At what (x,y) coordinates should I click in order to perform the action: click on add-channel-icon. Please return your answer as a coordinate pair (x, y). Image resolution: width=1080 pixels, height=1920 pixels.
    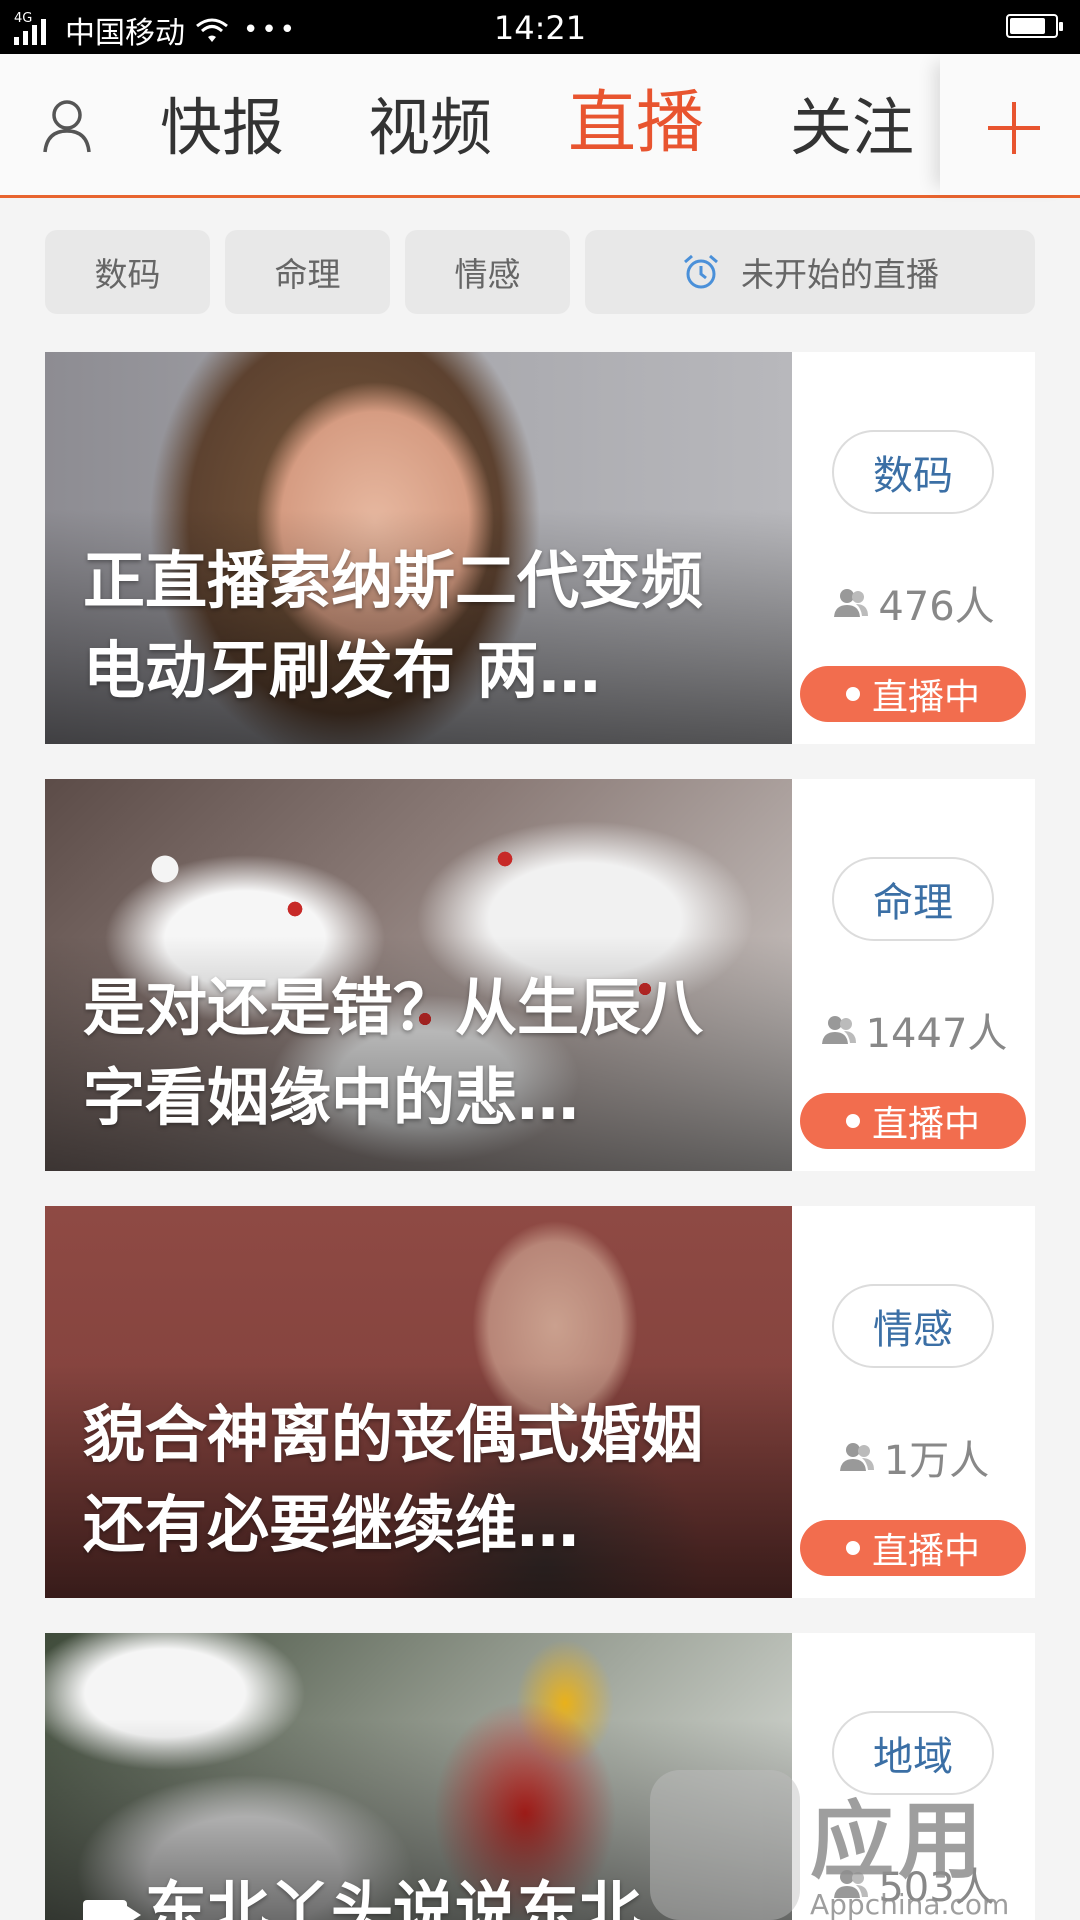
    Looking at the image, I should click on (1014, 128).